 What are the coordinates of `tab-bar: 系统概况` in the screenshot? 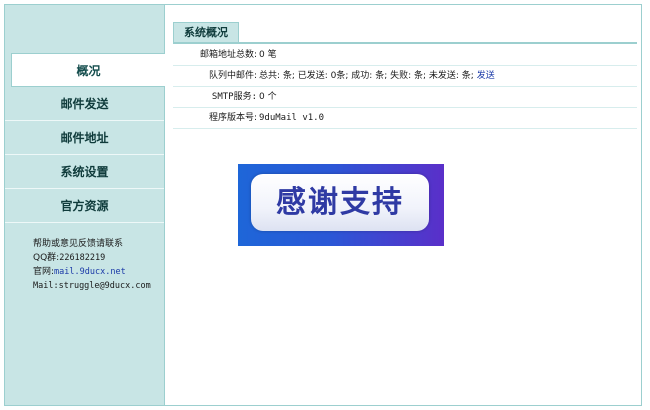 It's located at (405, 33).